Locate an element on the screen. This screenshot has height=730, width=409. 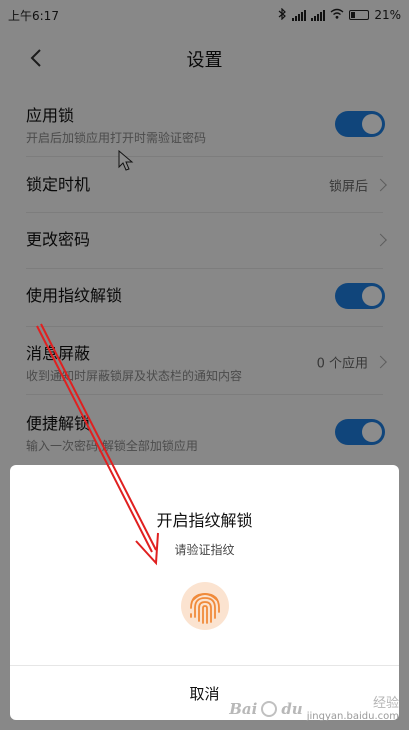
paw-icon is located at coordinates (269, 709).